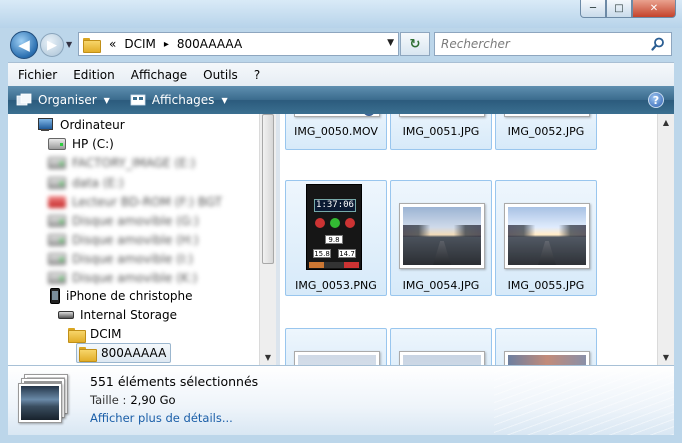 This screenshot has height=443, width=682. I want to click on tree-item-drive-blurred: Disque amovible (K:), so click(123, 278).